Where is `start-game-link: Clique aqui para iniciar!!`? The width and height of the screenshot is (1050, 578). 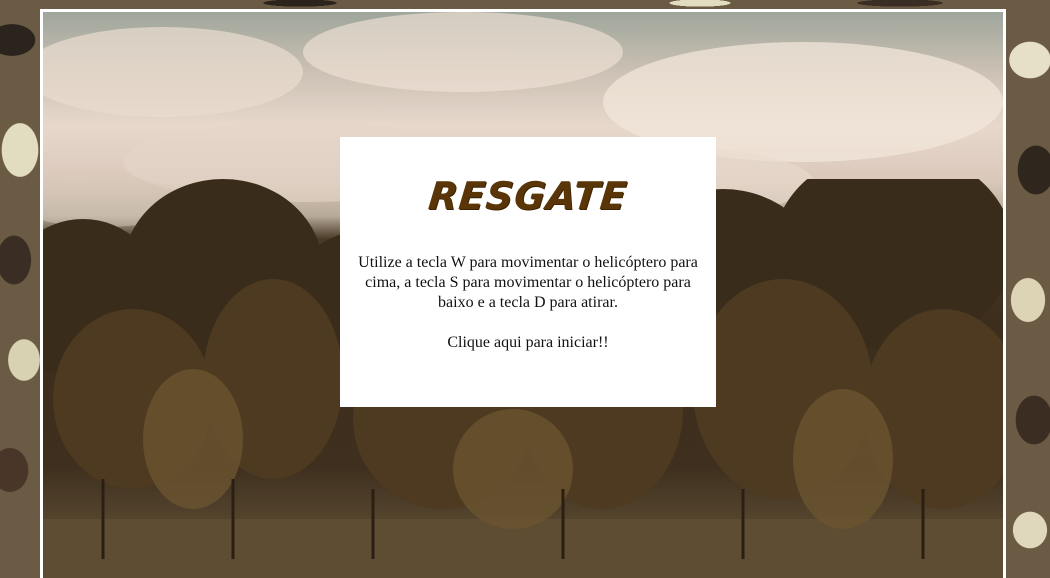 start-game-link: Clique aqui para iniciar!! is located at coordinates (527, 343).